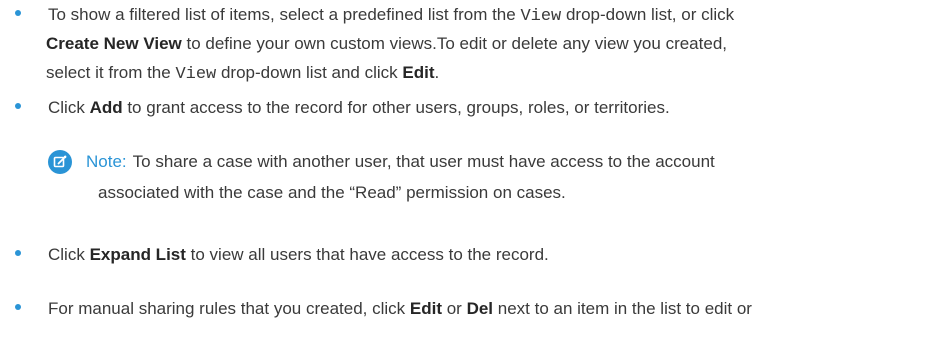 The height and width of the screenshot is (337, 951). Describe the element at coordinates (137, 254) in the screenshot. I see `bold-expand-list: Expand List` at that location.